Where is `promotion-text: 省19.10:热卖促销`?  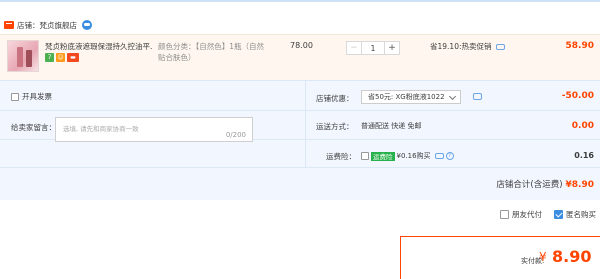 promotion-text: 省19.10:热卖促销 is located at coordinates (461, 46).